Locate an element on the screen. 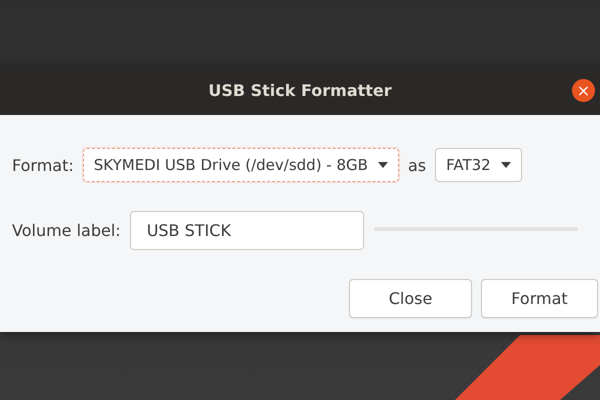  device-dropdown: SKYMEDI USB Drive (/dev/sdd) - 8GB is located at coordinates (240, 165).